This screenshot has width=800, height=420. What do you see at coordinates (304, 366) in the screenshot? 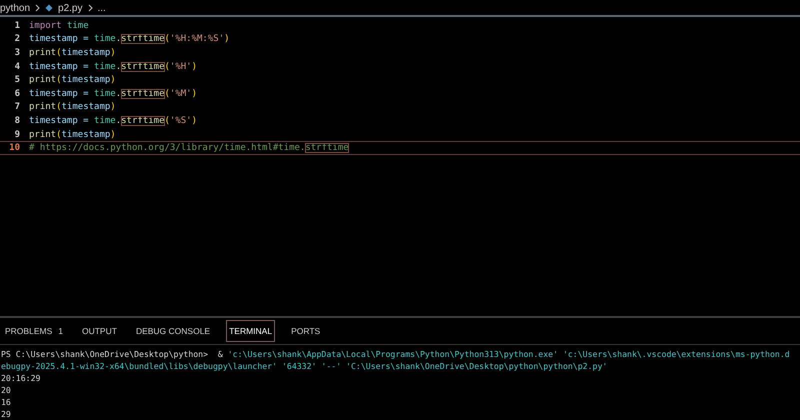
I see `terminal-line: ebugpy-2025.4.1-win32-x64\bundled\libs\debugpy\launcher' '64332' '--' 'C:\Users\shank\OneDrive\Desktop\python\python\p2.py'` at bounding box center [304, 366].